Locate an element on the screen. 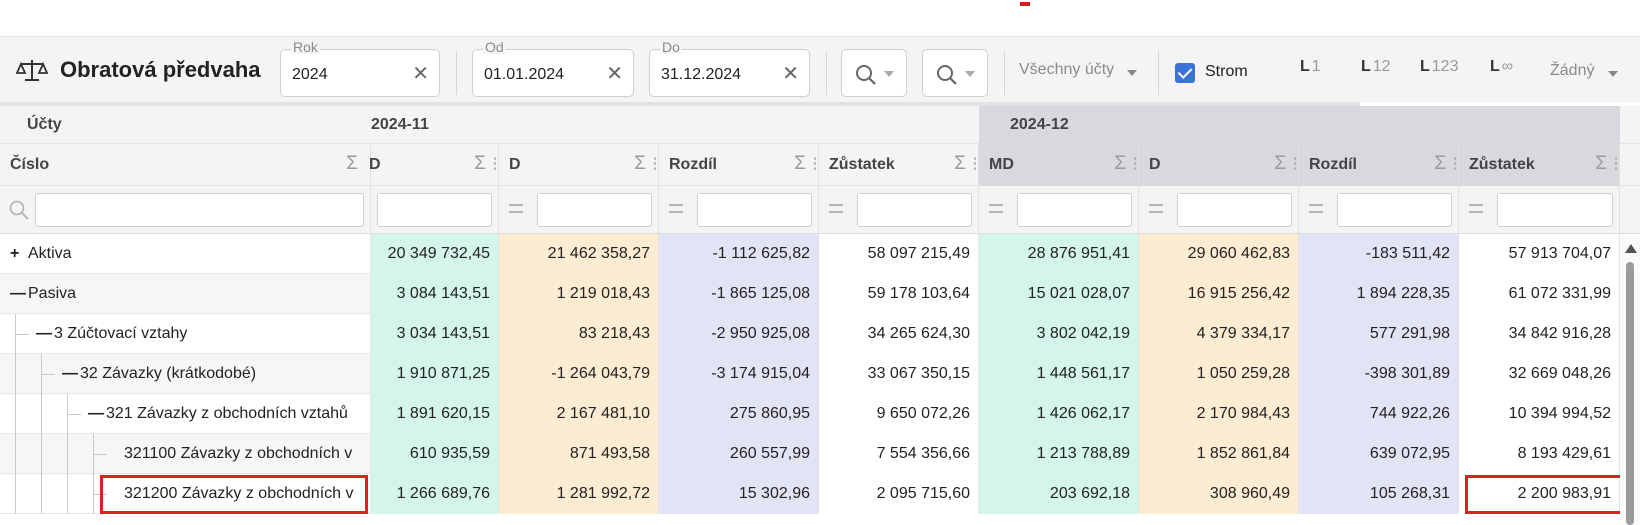 This screenshot has height=525, width=1640. year-field: Rok 2024 ✕ is located at coordinates (360, 68).